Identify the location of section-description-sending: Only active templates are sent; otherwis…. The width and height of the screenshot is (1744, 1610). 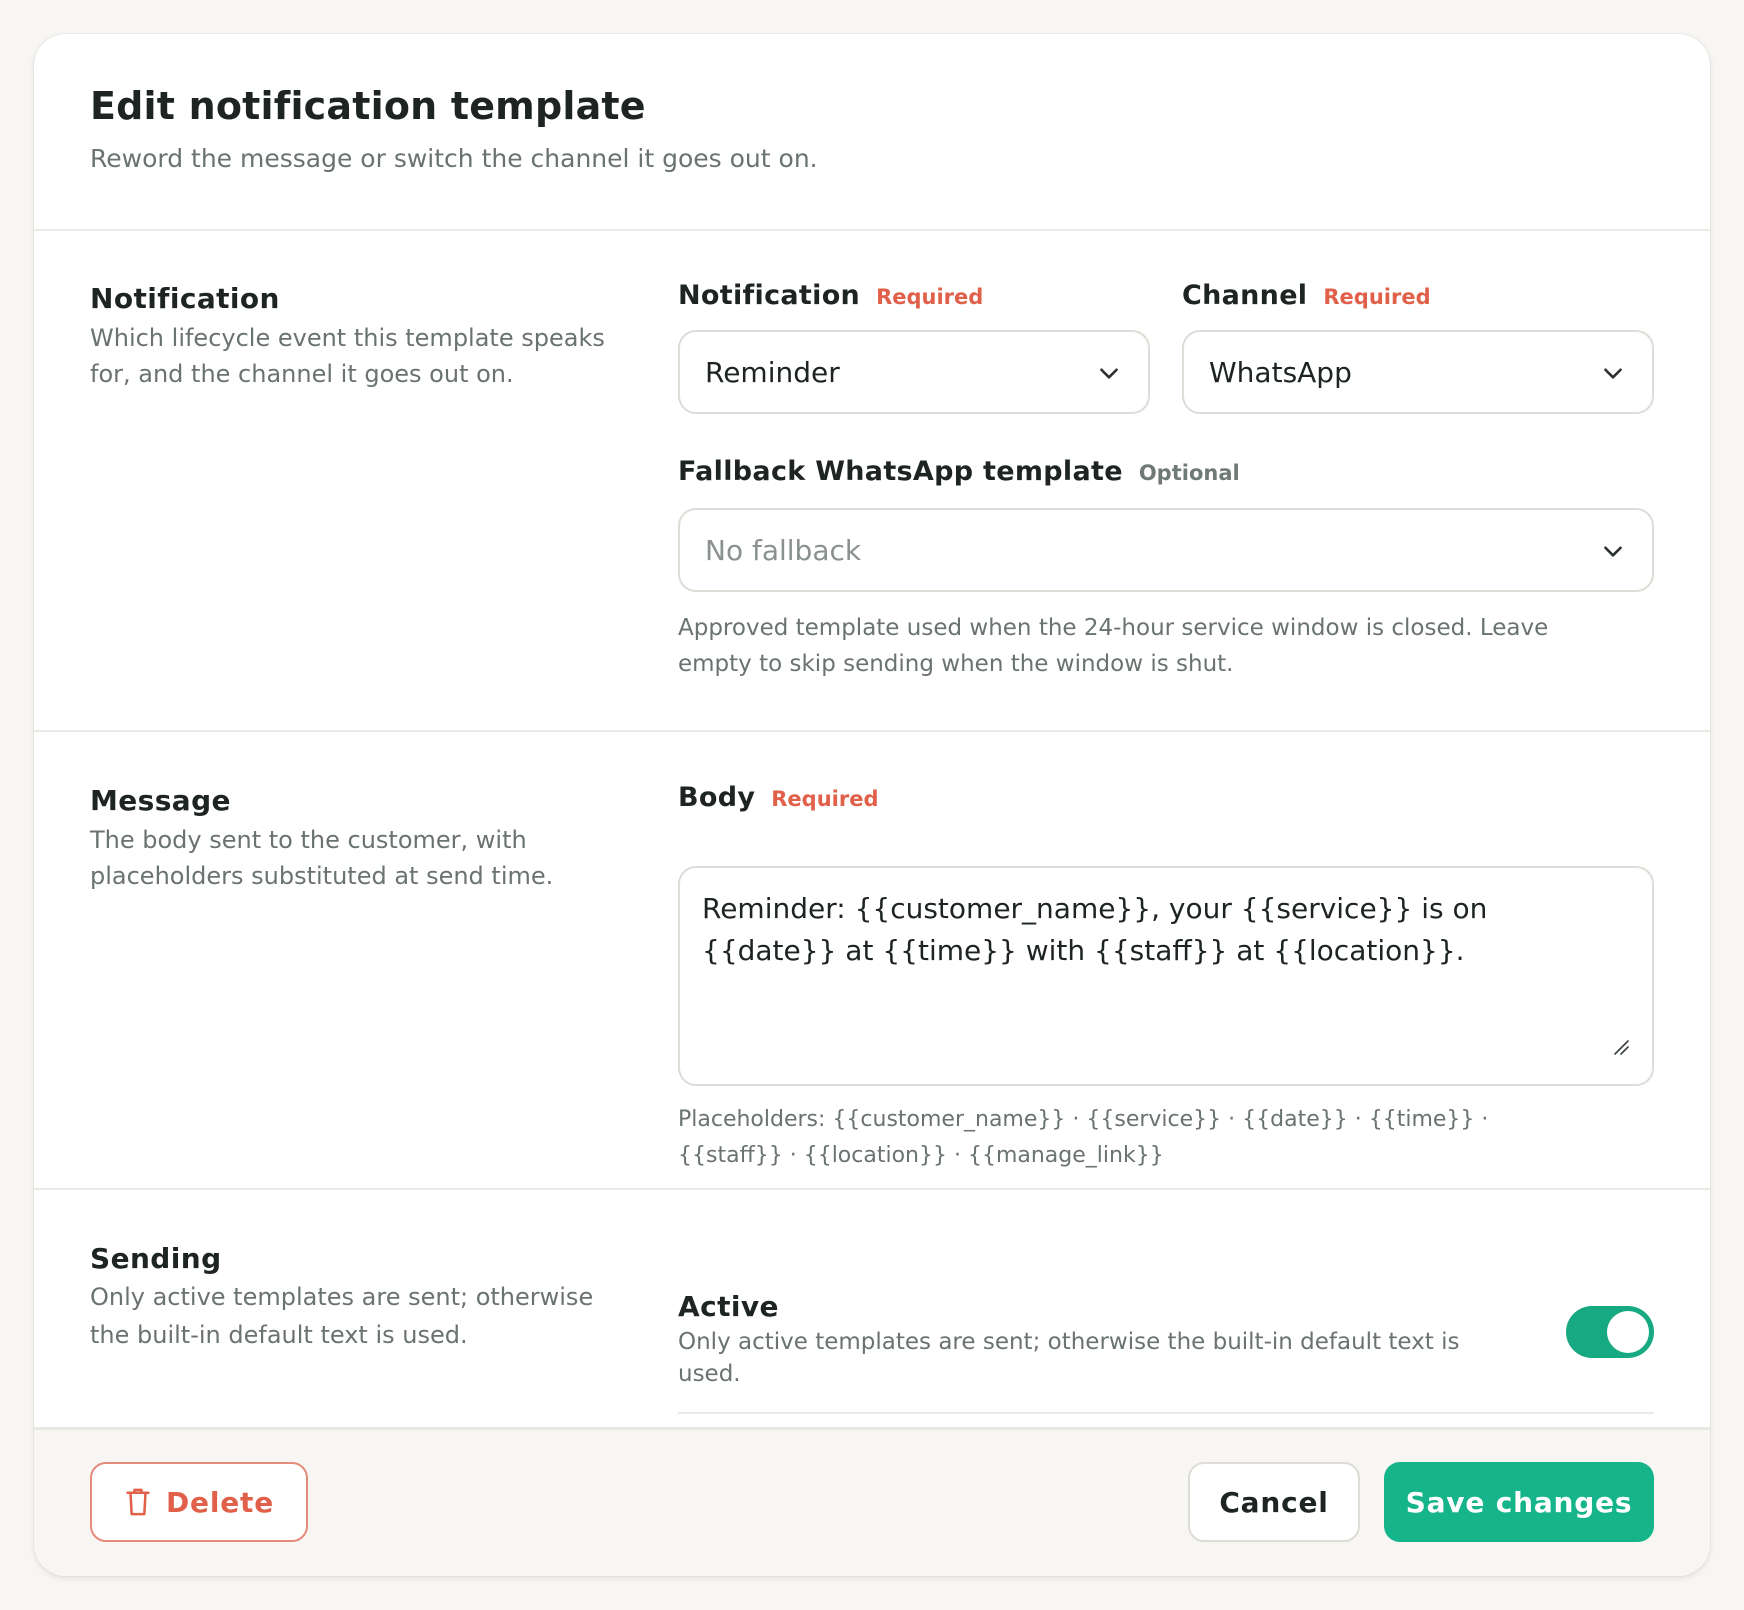
(342, 1316).